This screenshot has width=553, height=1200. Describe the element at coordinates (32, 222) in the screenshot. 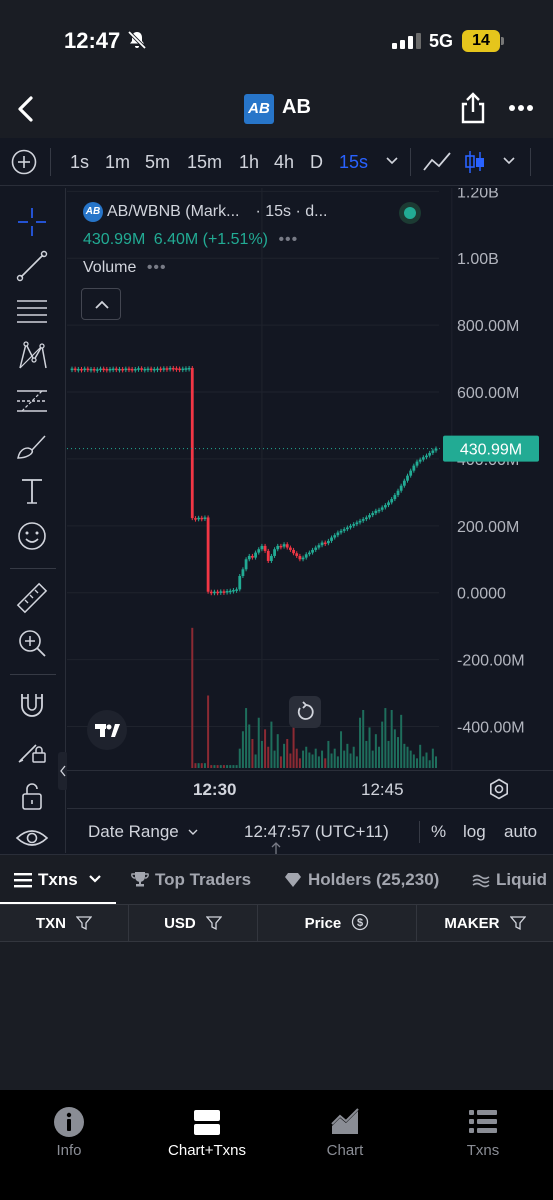

I see `crosshair-icon` at that location.